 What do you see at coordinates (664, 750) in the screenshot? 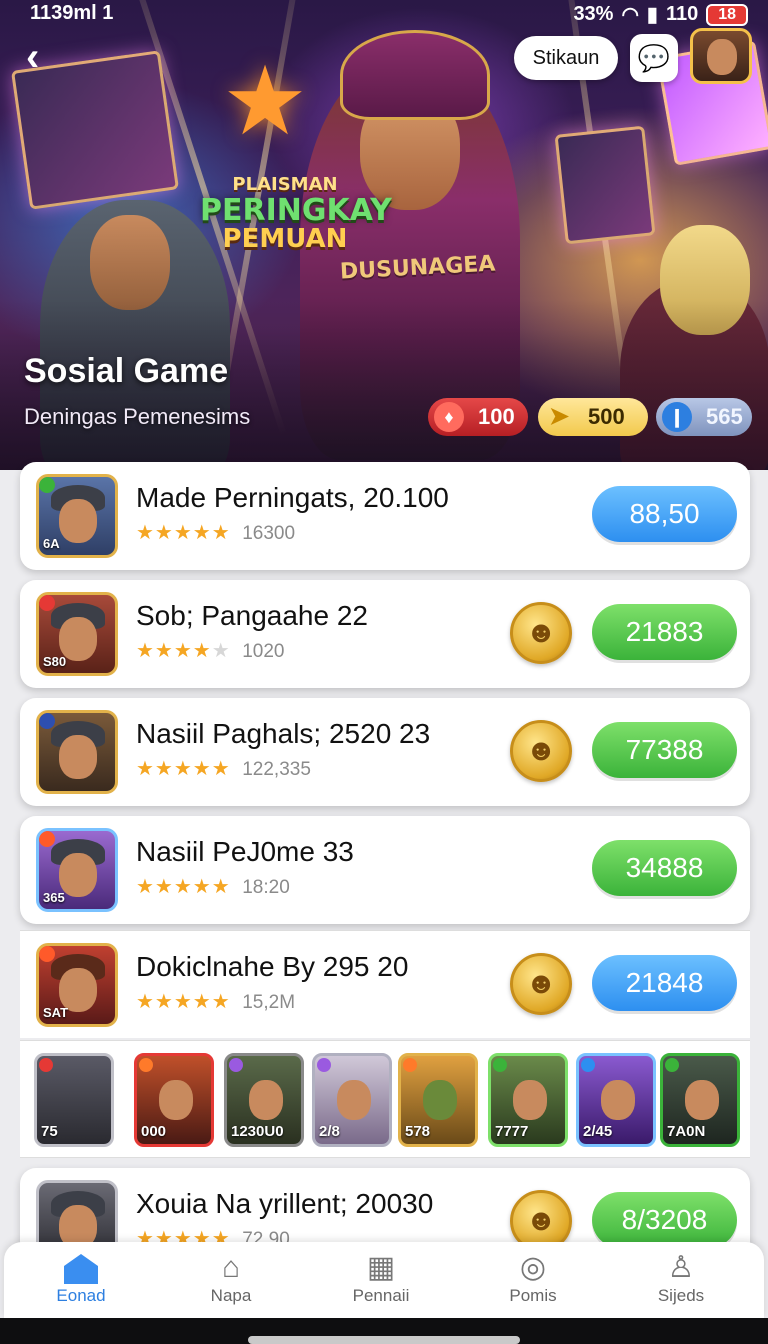
I see `value-button: 77388` at bounding box center [664, 750].